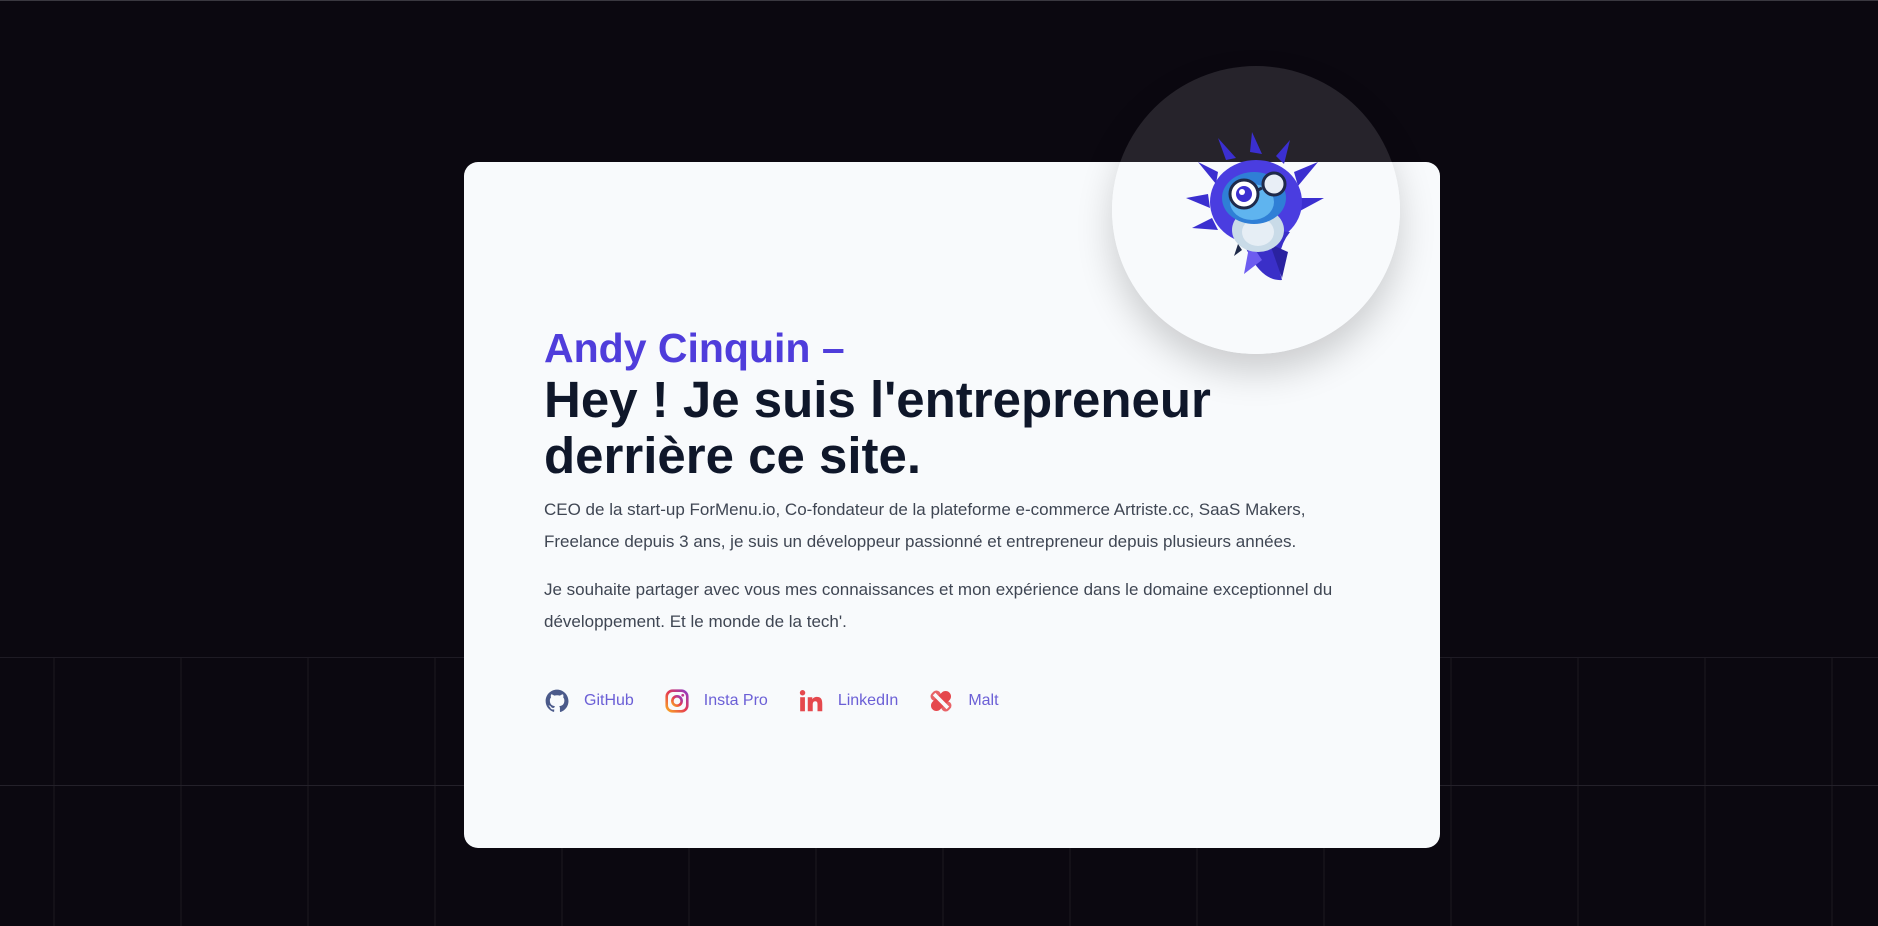  What do you see at coordinates (677, 701) in the screenshot?
I see `instagram-icon` at bounding box center [677, 701].